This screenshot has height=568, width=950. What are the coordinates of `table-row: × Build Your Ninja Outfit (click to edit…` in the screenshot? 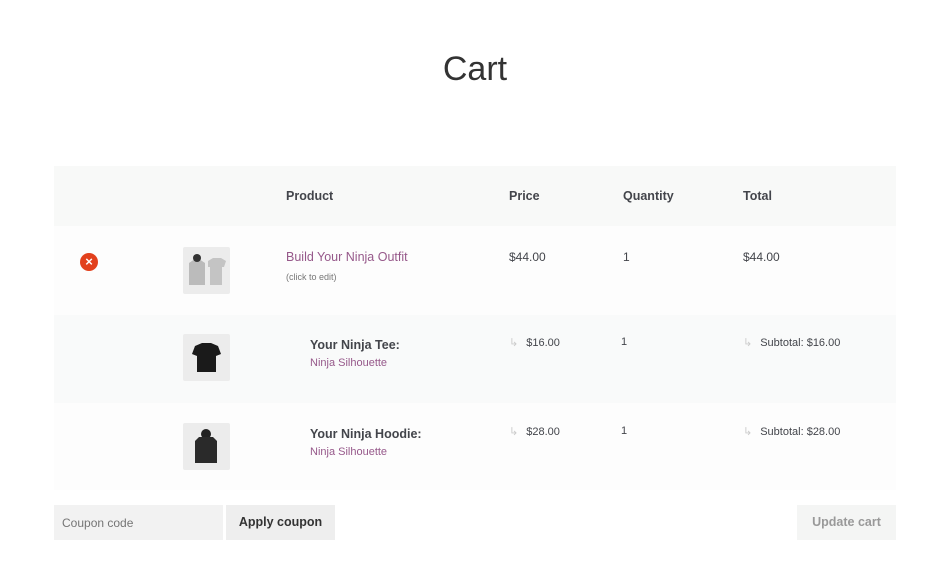 It's located at (475, 270).